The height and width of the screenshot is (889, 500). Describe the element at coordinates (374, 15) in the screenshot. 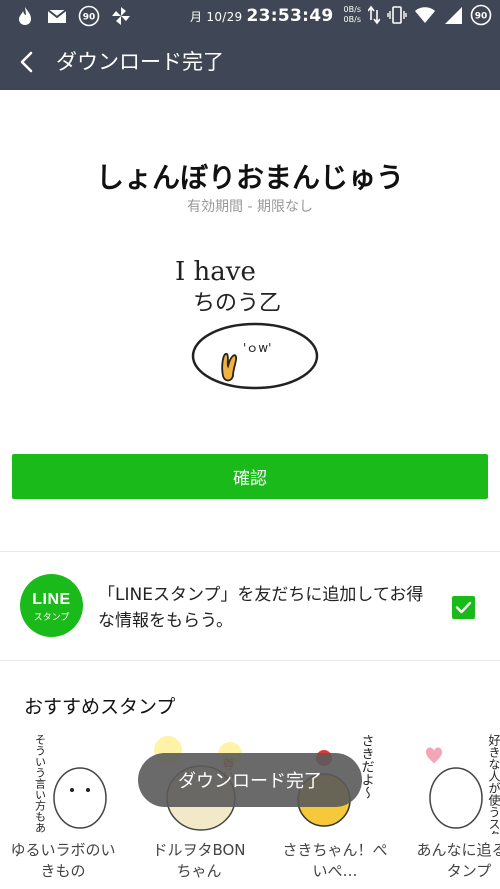

I see `data-transfer-icon` at that location.